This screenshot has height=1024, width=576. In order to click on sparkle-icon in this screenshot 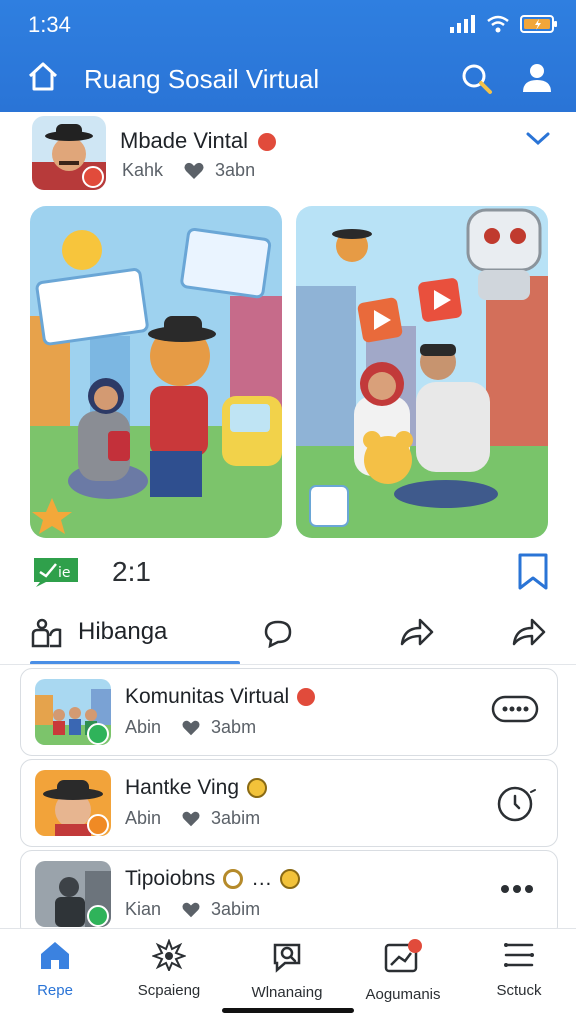, I will do `click(169, 955)`.